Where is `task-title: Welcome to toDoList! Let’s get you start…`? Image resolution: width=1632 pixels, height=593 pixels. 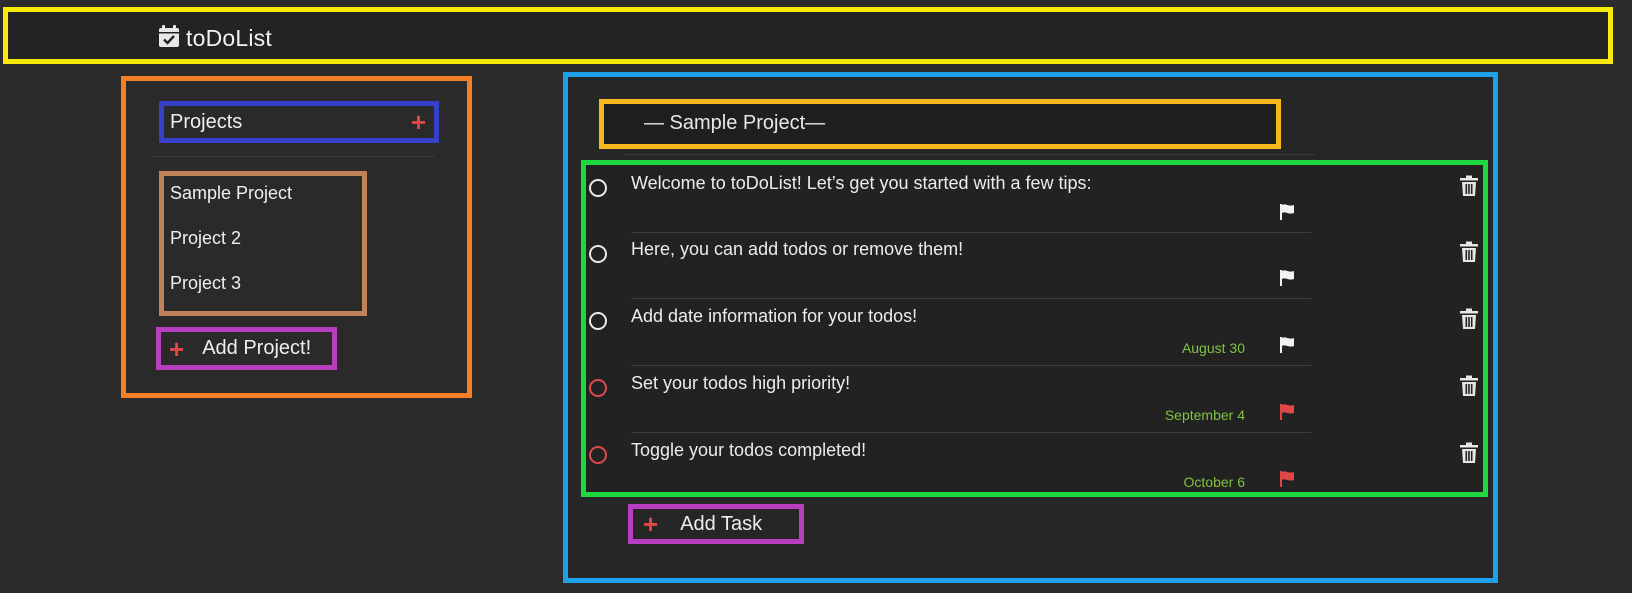
task-title: Welcome to toDoList! Let’s get you start… is located at coordinates (861, 183).